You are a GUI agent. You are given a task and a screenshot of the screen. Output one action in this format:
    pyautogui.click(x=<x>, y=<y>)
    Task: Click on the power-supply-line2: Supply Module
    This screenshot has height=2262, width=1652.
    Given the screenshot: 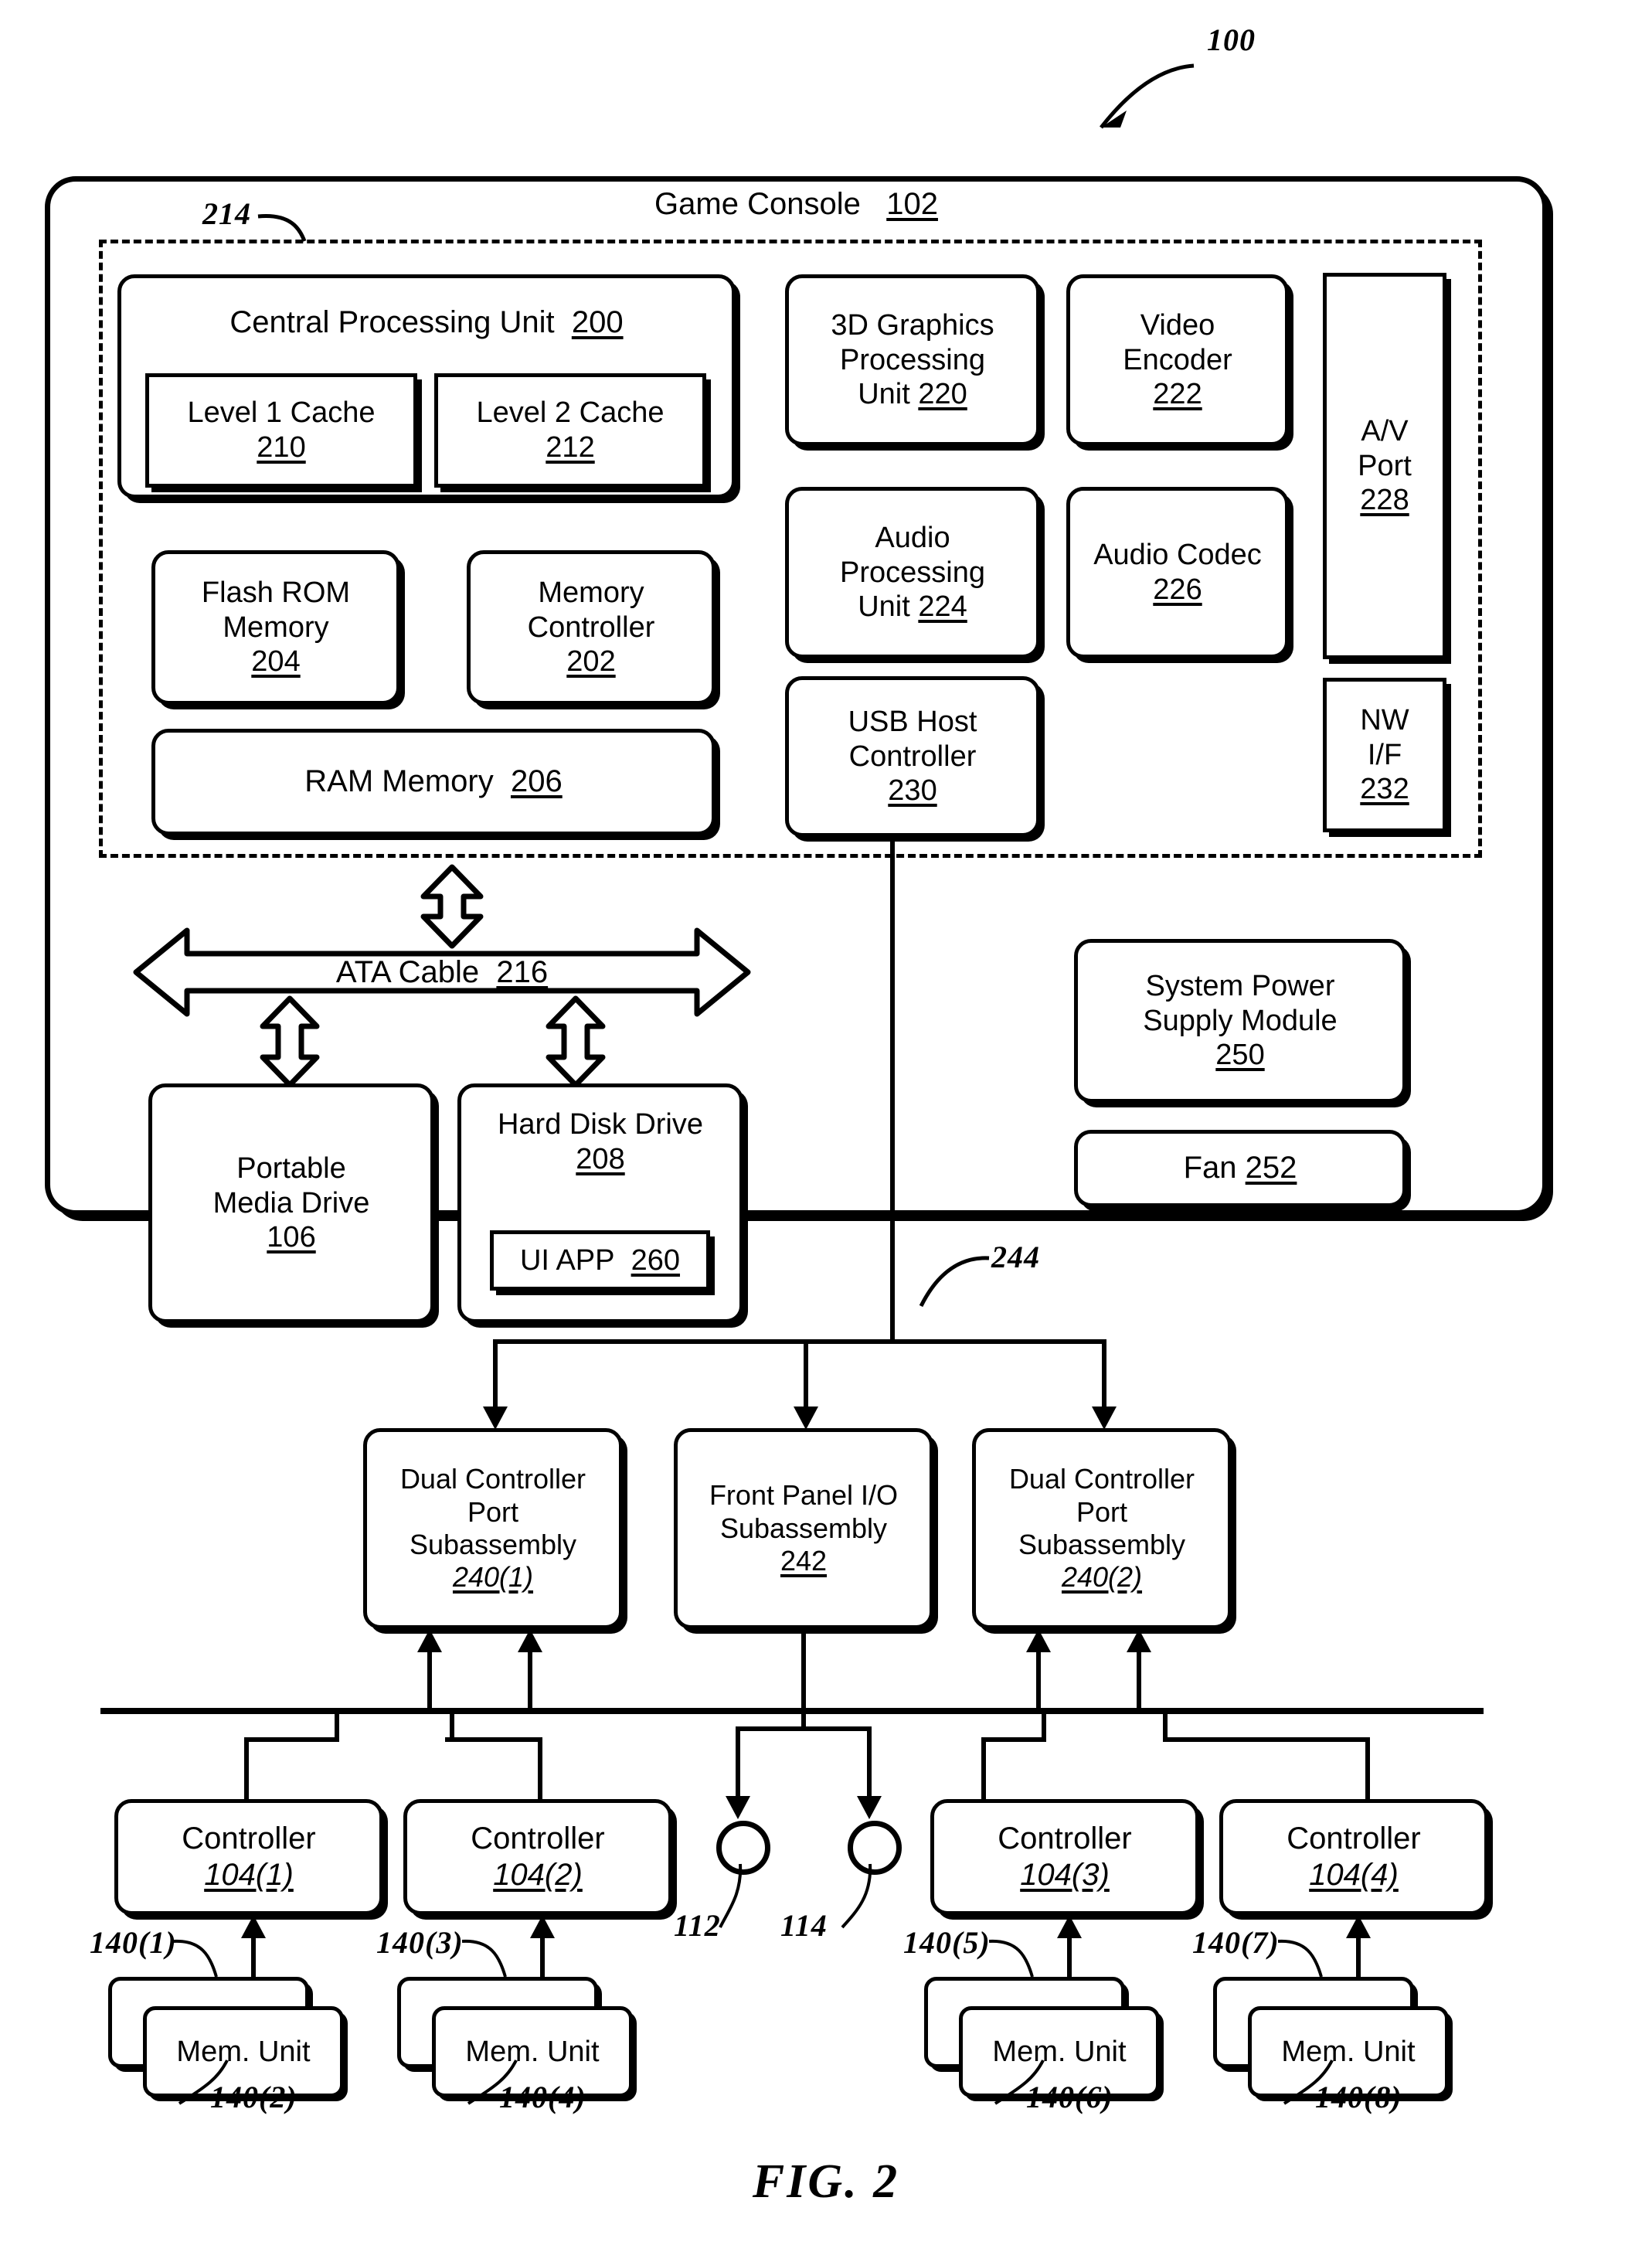 What is the action you would take?
    pyautogui.click(x=1241, y=1020)
    